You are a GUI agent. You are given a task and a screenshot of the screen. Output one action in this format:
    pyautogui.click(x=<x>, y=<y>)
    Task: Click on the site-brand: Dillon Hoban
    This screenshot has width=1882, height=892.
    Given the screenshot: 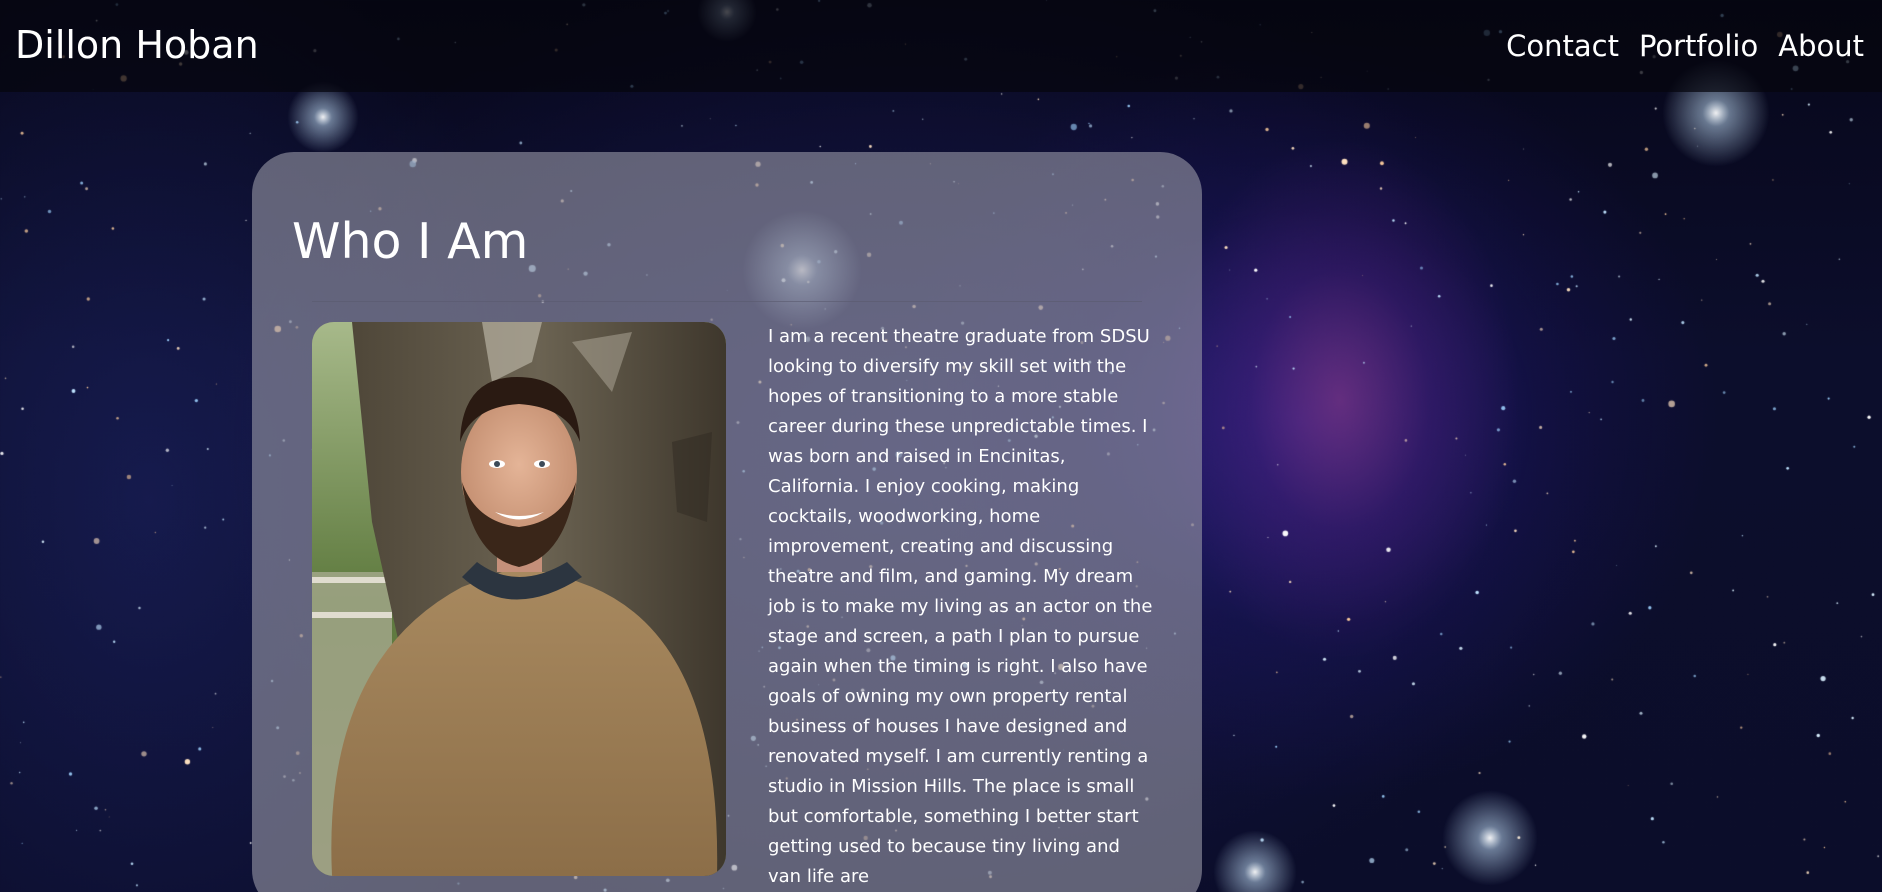 What is the action you would take?
    pyautogui.click(x=137, y=45)
    